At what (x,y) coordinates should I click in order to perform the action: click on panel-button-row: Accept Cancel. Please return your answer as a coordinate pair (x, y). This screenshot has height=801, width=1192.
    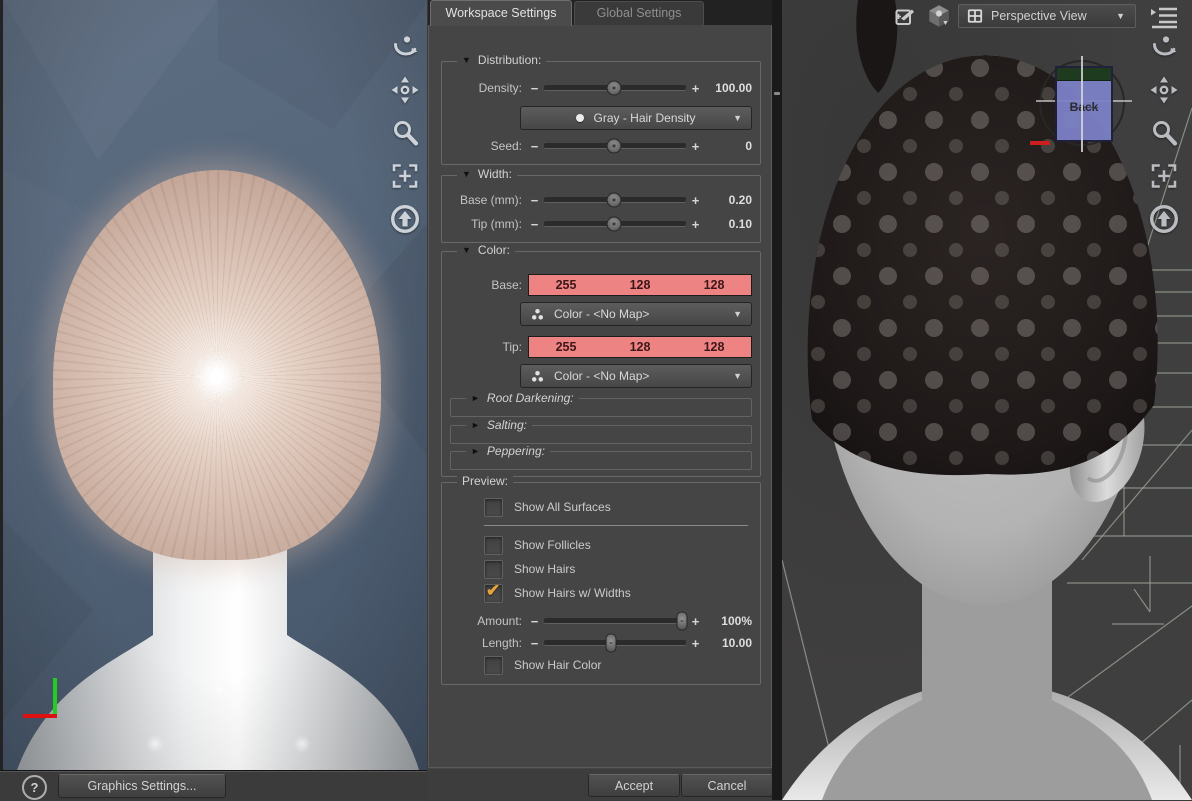
    Looking at the image, I should click on (600, 784).